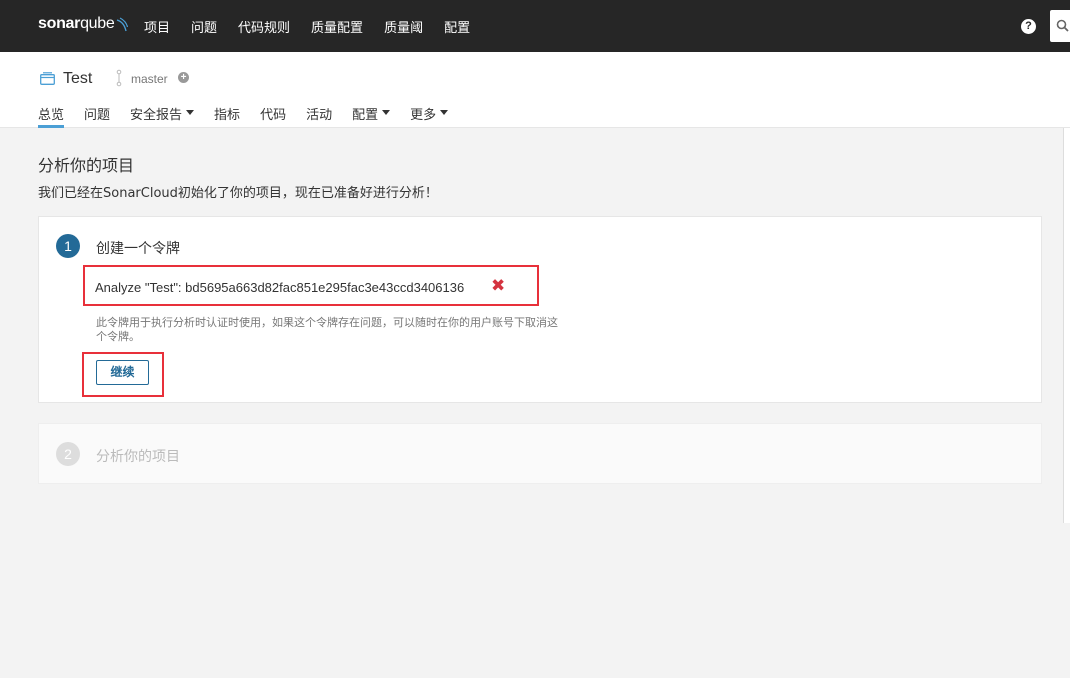 Image resolution: width=1070 pixels, height=678 pixels. I want to click on nav-administration: 配置, so click(457, 26).